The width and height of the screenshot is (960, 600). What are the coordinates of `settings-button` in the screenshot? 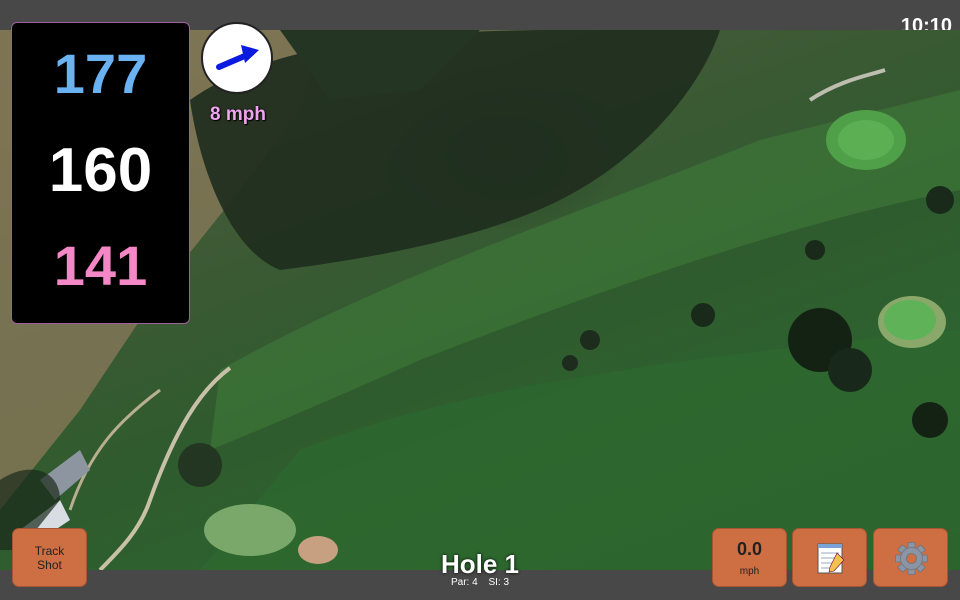 It's located at (910, 557).